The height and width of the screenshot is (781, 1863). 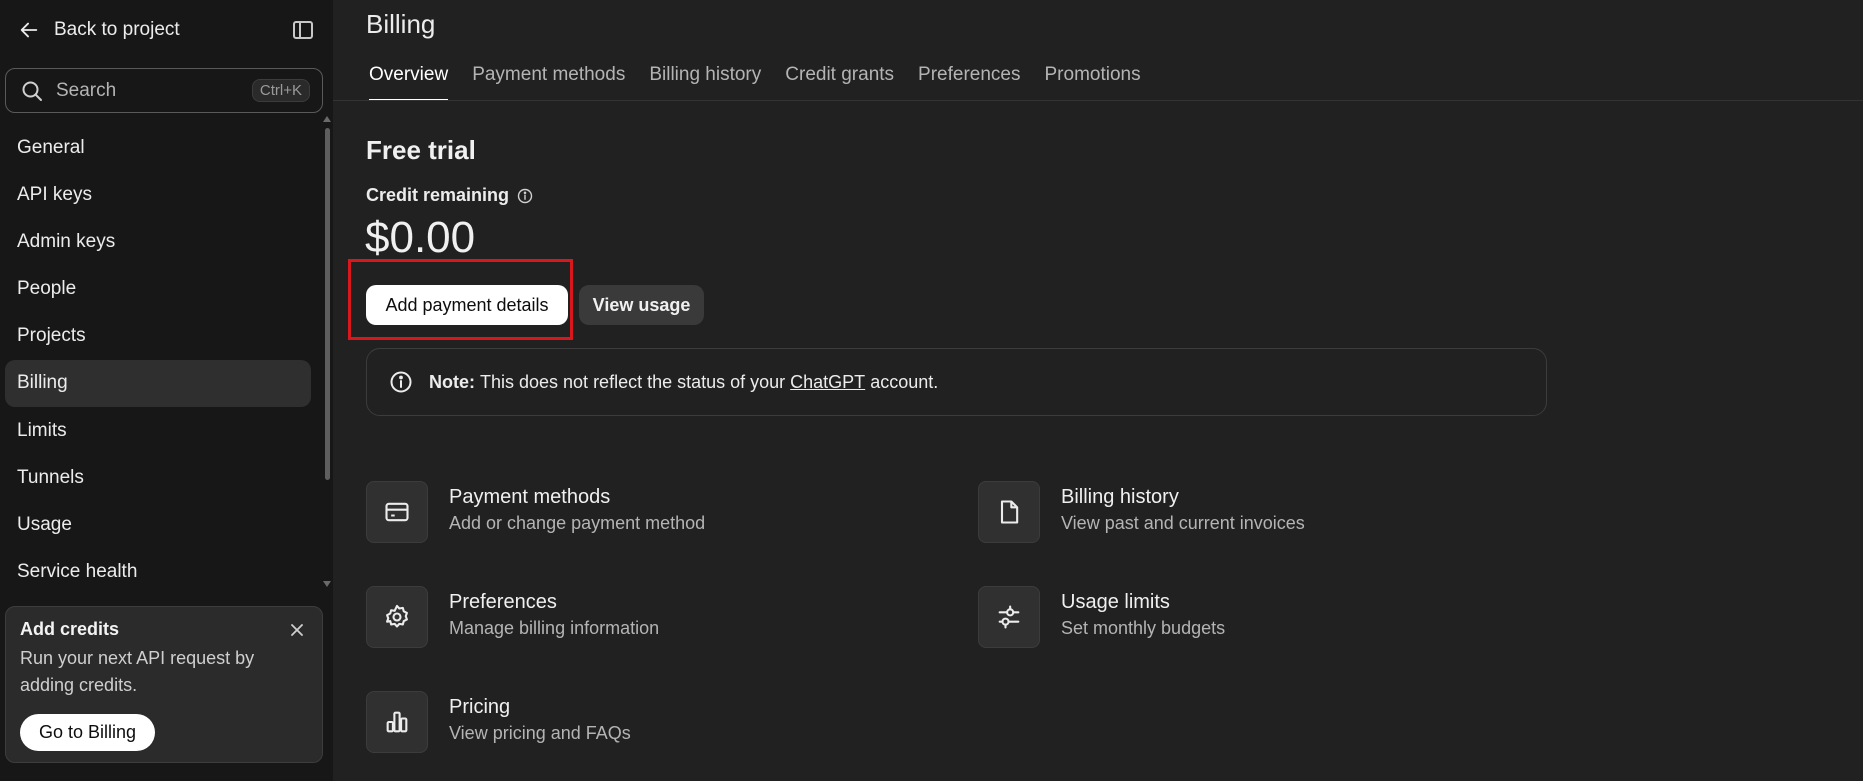 What do you see at coordinates (158, 477) in the screenshot?
I see `sidebar-item-tunnels: Tunnels` at bounding box center [158, 477].